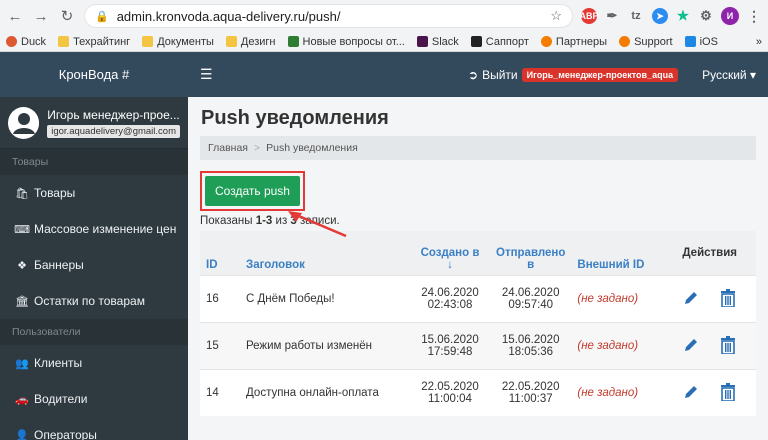 This screenshot has width=768, height=440. I want to click on sidebar-item-clients: 👥 Клиенты, so click(94, 363).